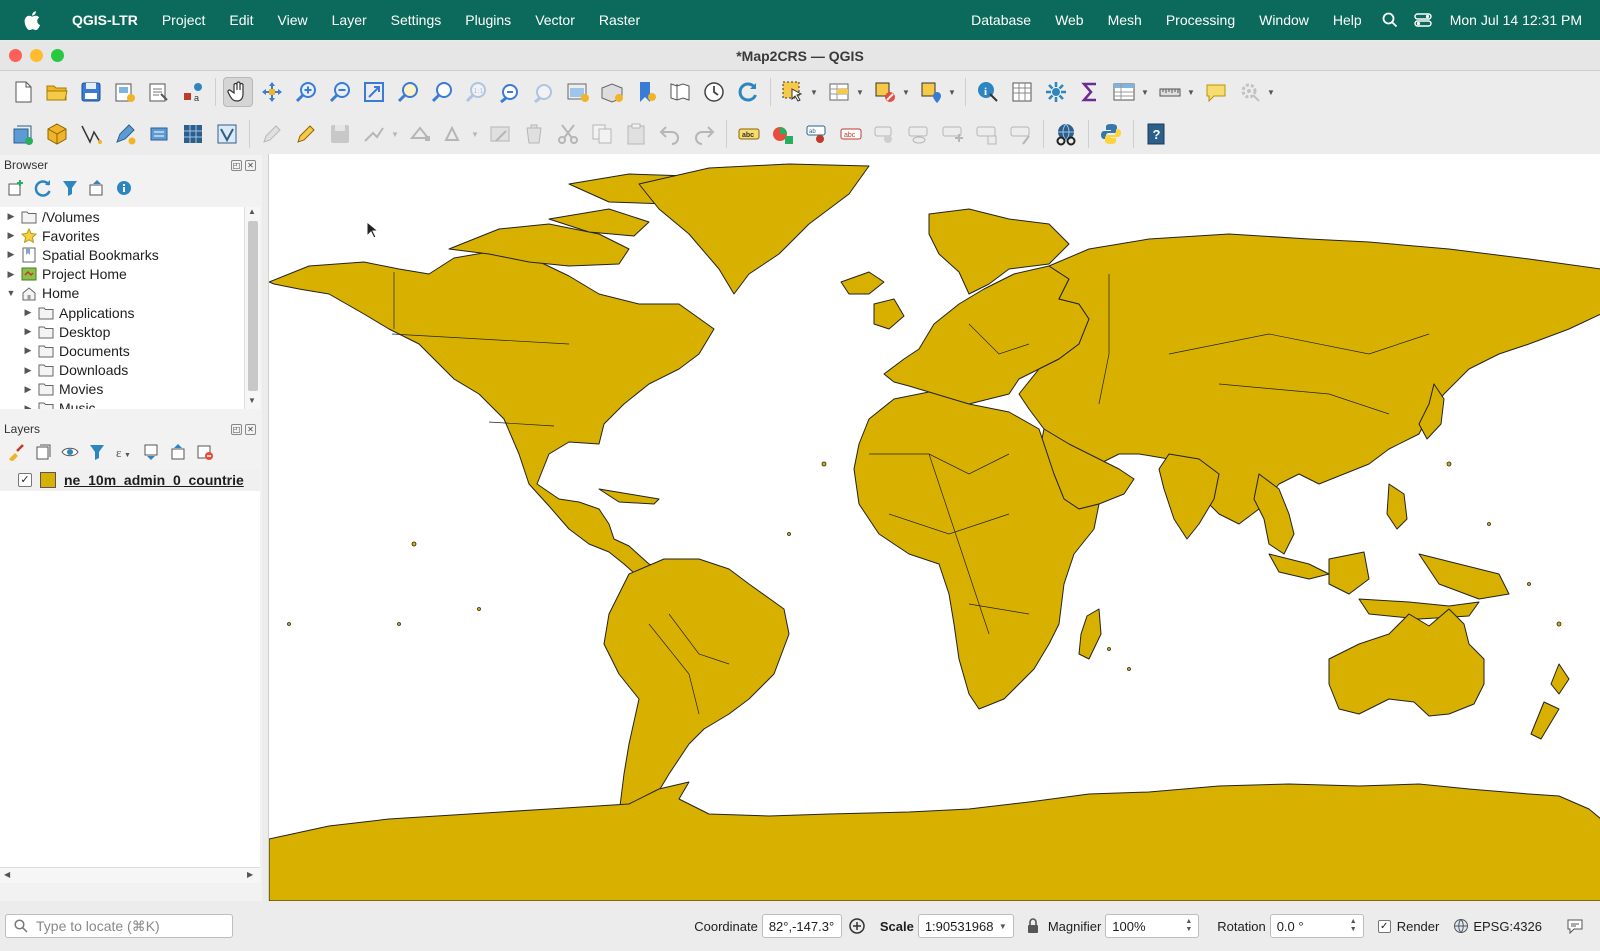 This screenshot has height=951, width=1600. Describe the element at coordinates (70, 188) in the screenshot. I see `filter-browser-icon` at that location.